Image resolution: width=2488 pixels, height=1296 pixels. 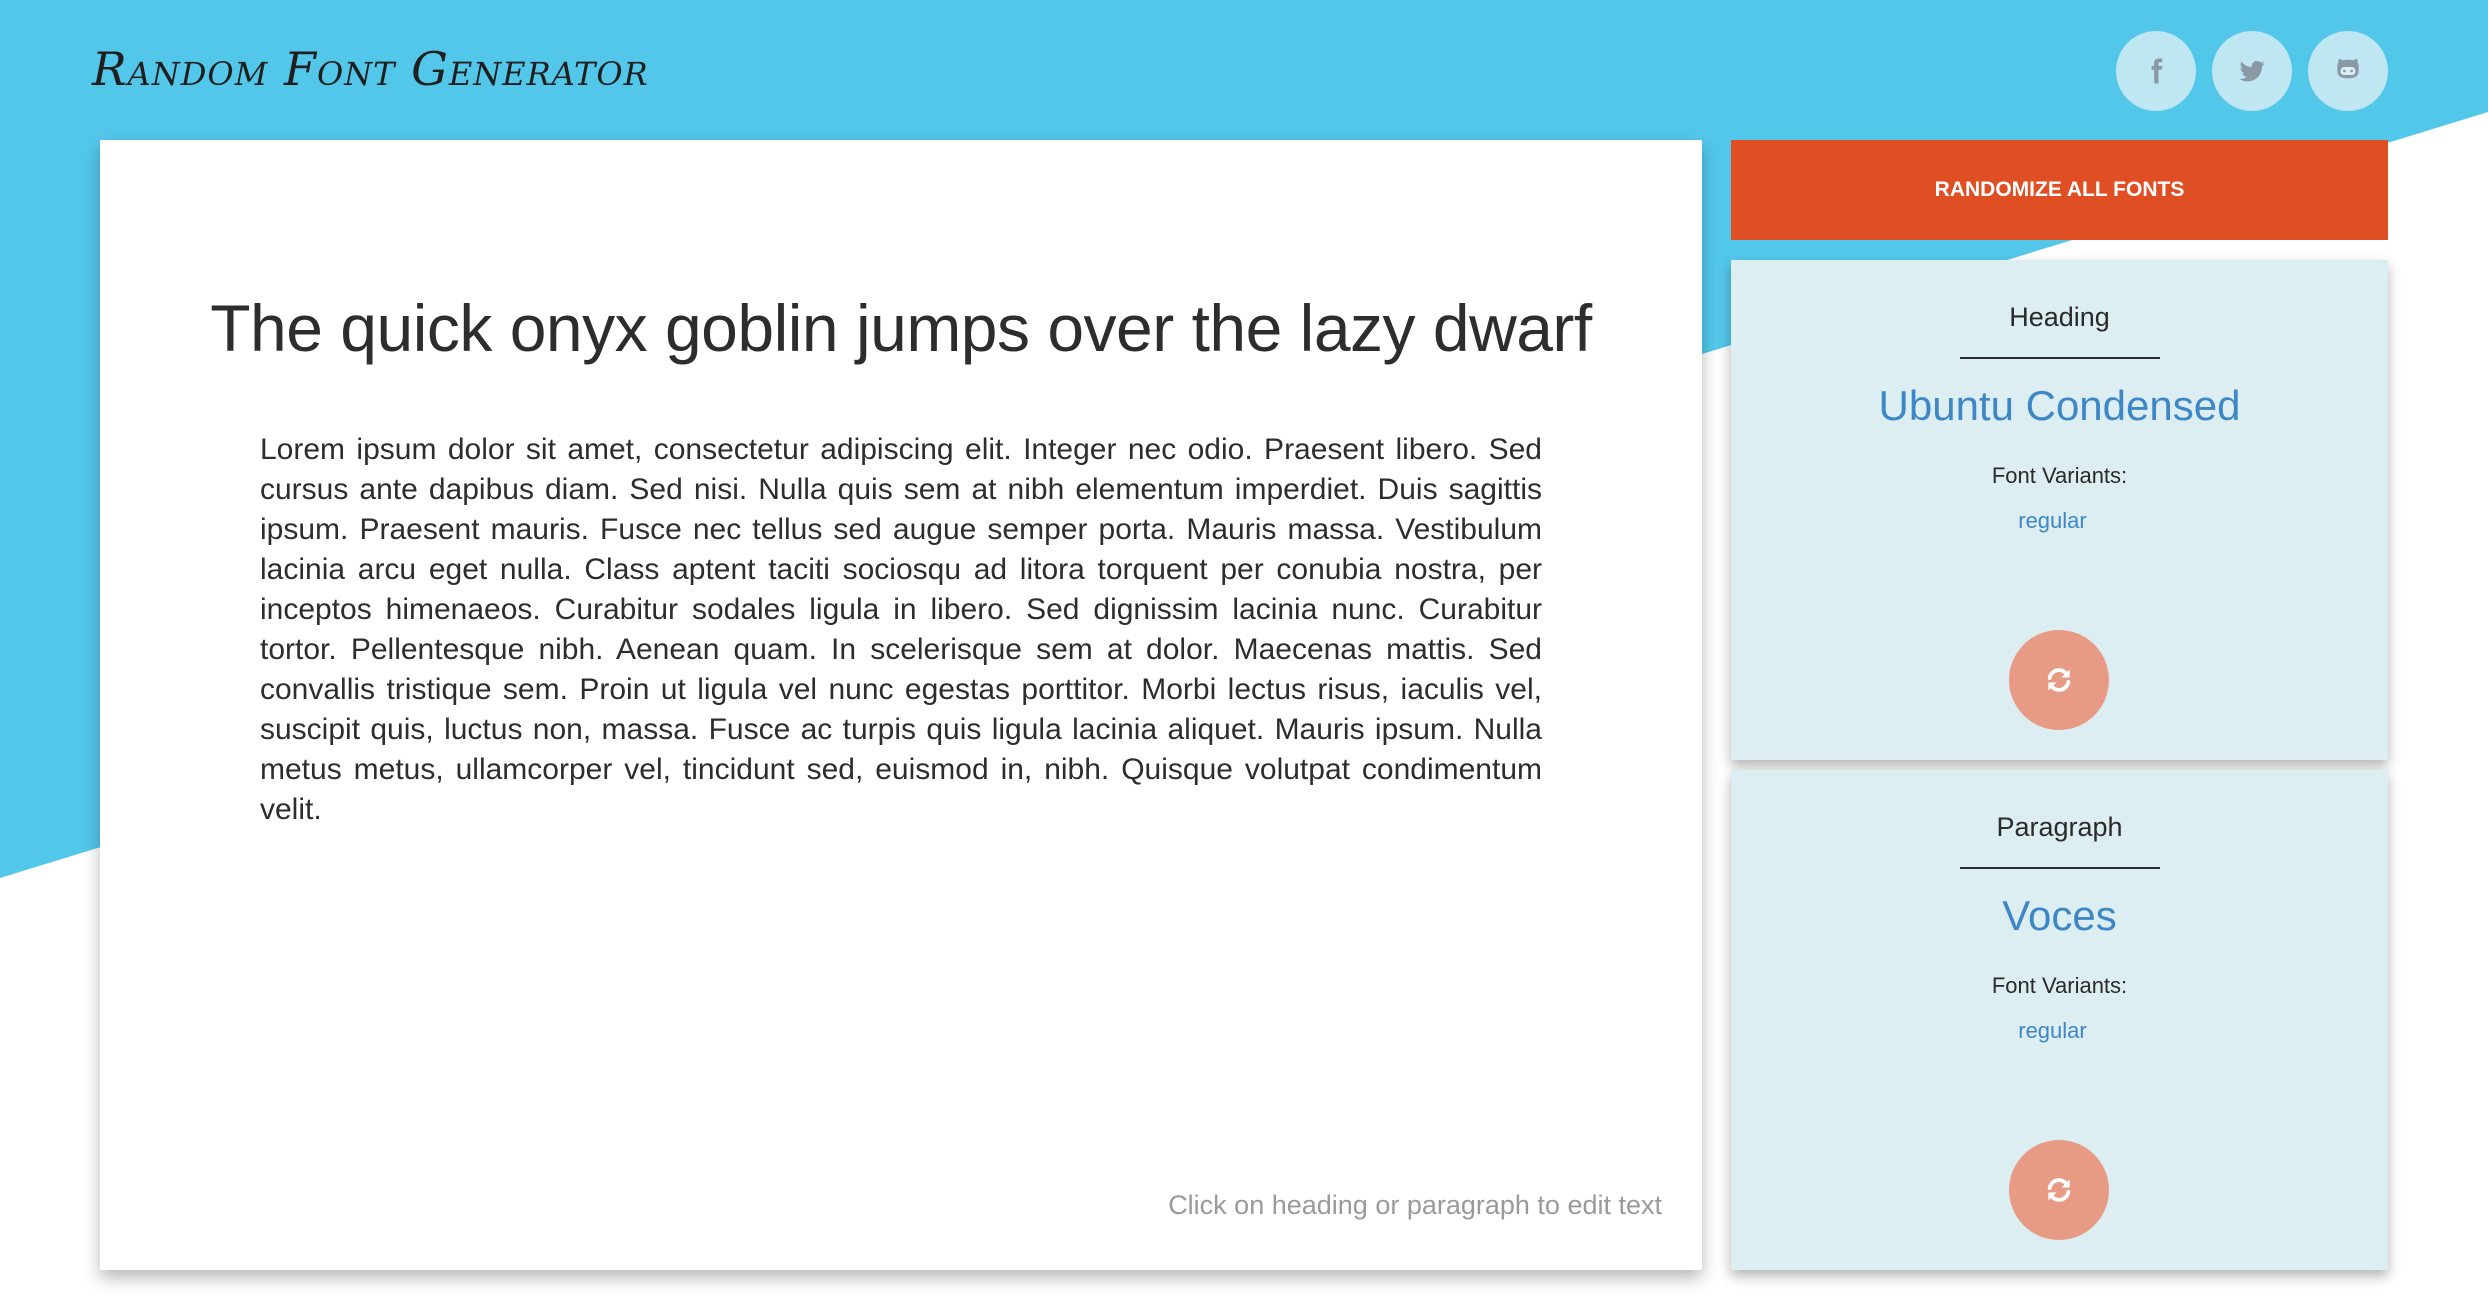 I want to click on randomize-all-fonts-button: RANDOMIZE ALL FONTS, so click(x=2059, y=190).